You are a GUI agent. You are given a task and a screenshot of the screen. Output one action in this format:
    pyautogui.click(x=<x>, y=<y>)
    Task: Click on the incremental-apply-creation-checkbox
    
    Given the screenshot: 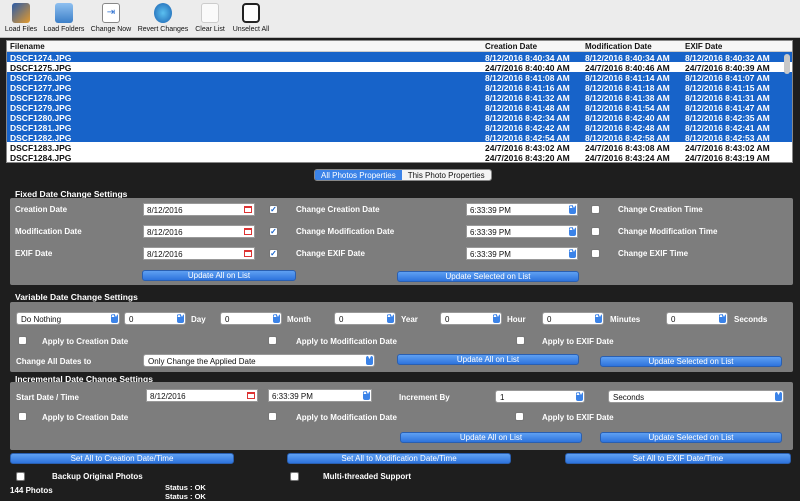 What is the action you would take?
    pyautogui.click(x=22, y=416)
    